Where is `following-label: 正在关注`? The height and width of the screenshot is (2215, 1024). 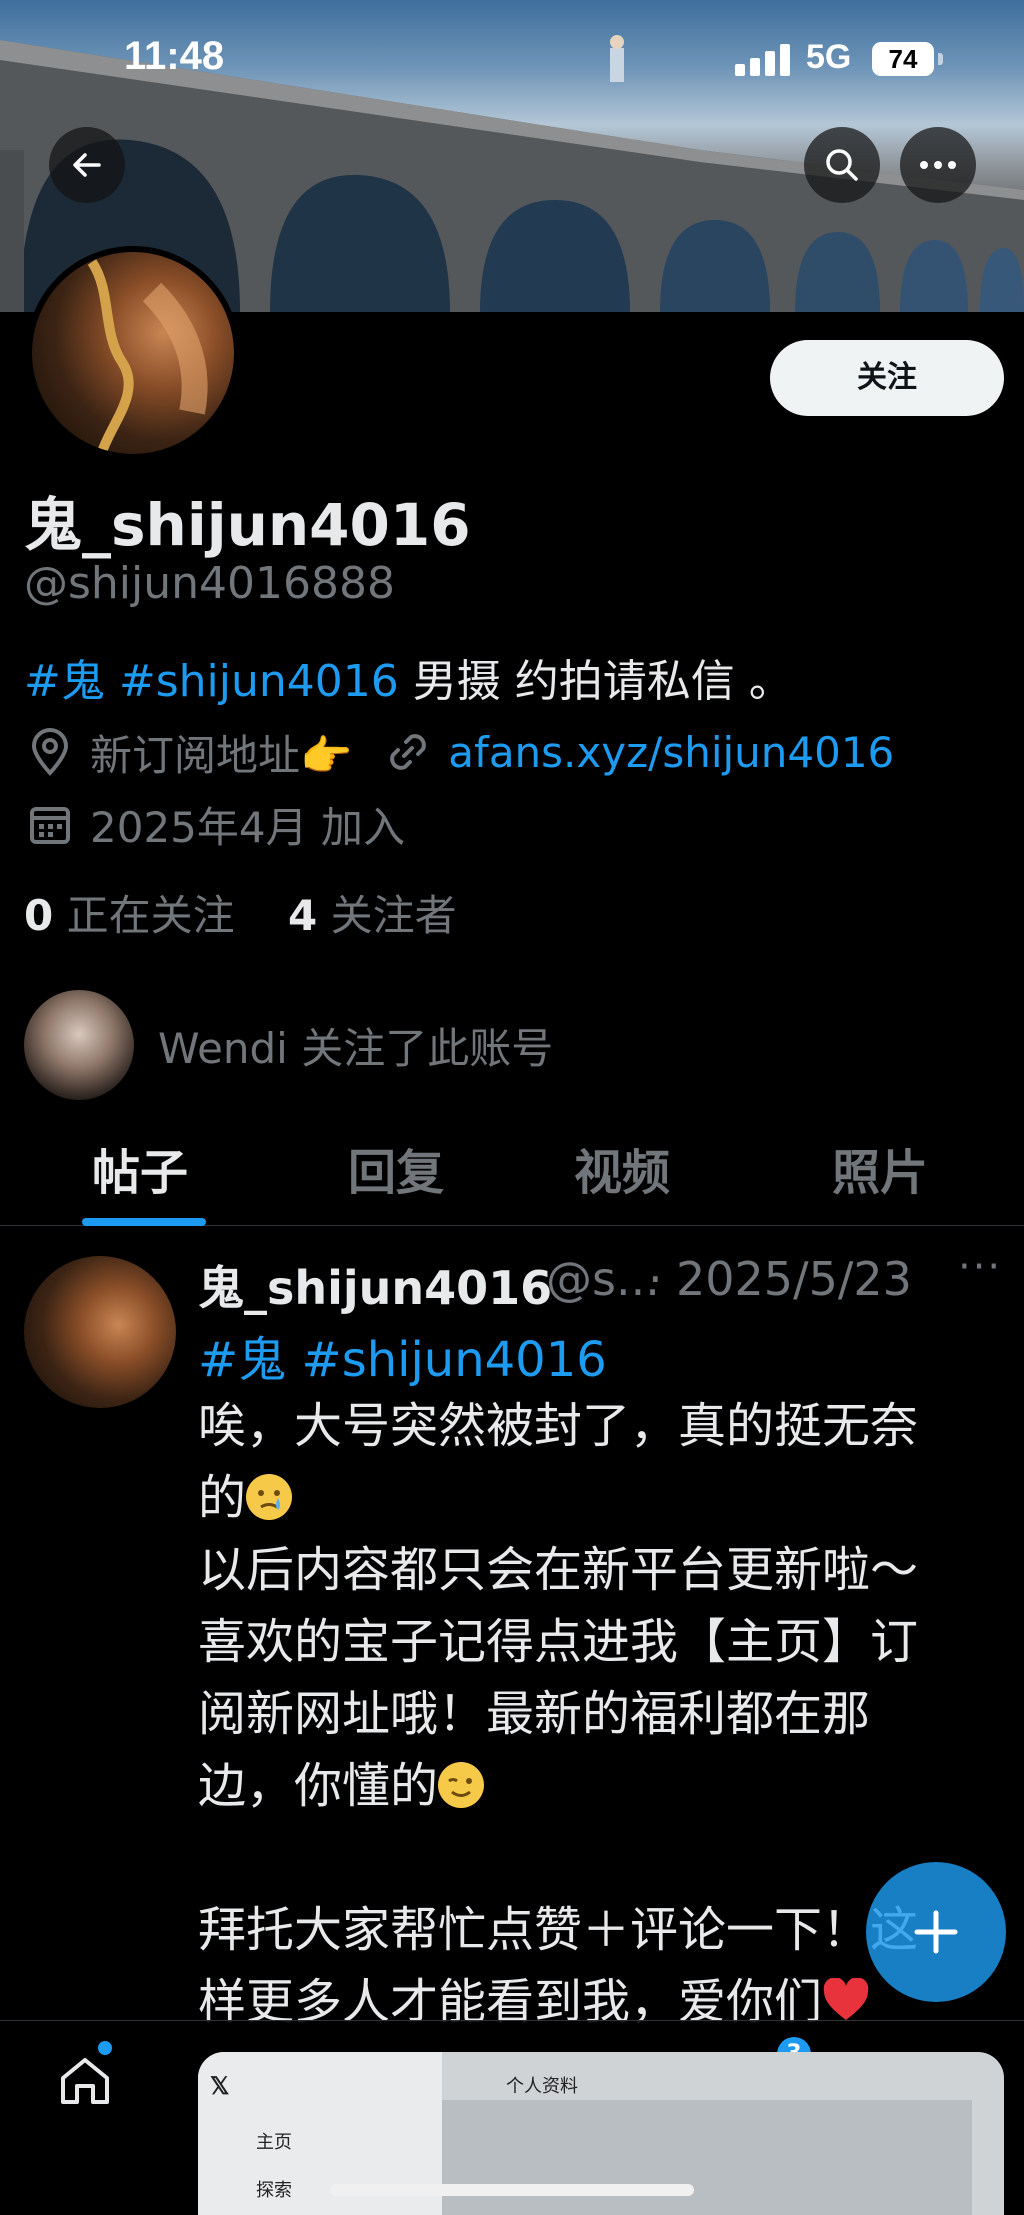
following-label: 正在关注 is located at coordinates (150, 915).